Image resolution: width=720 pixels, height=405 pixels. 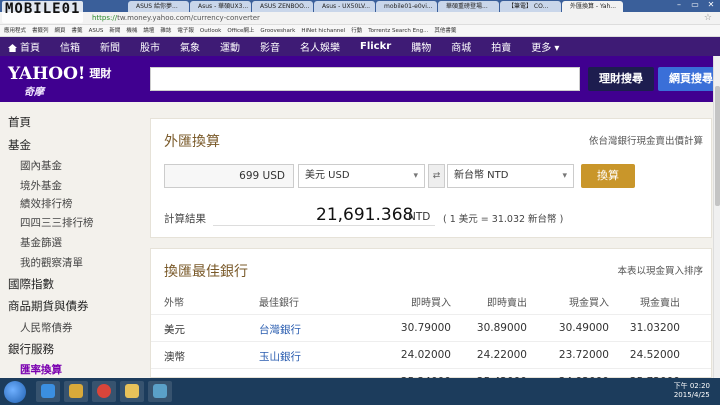 What do you see at coordinates (104, 391) in the screenshot?
I see `chrome-taskbar-icon` at bounding box center [104, 391].